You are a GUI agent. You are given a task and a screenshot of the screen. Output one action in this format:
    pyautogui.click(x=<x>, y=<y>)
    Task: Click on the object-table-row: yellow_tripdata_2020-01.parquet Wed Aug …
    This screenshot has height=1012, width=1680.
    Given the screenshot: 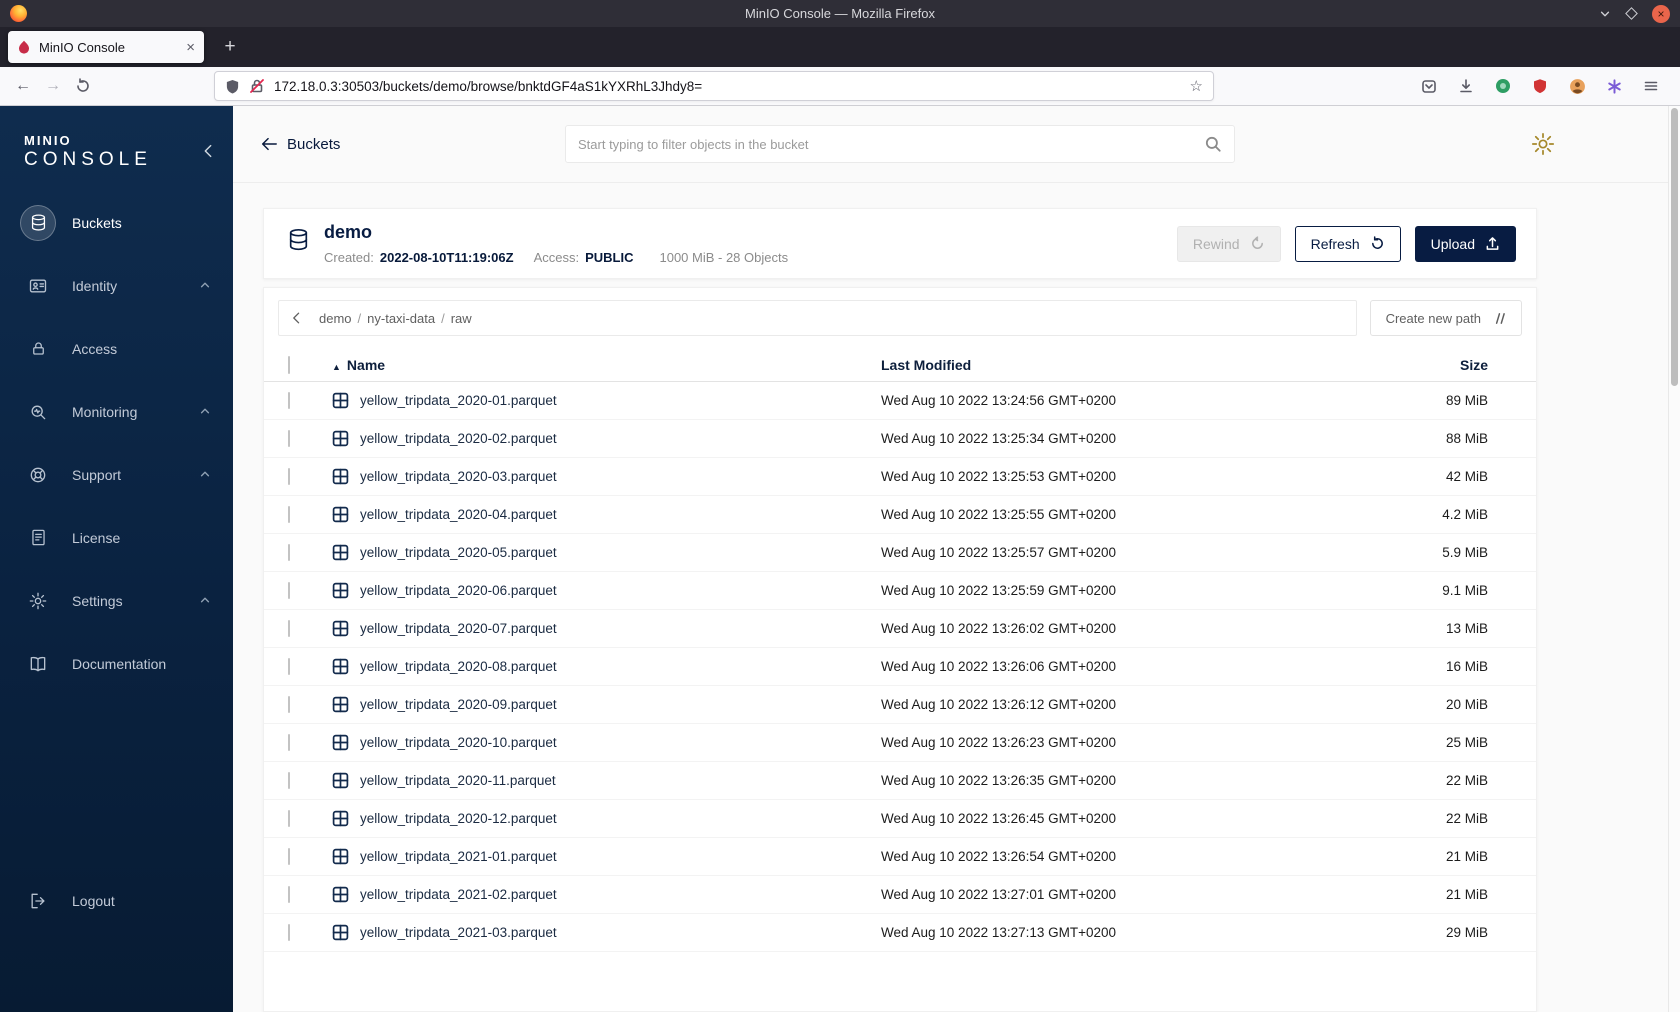 What is the action you would take?
    pyautogui.click(x=900, y=401)
    